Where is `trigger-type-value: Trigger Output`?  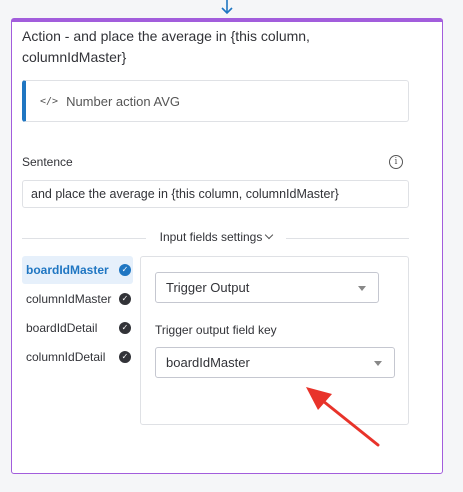 trigger-type-value: Trigger Output is located at coordinates (208, 287).